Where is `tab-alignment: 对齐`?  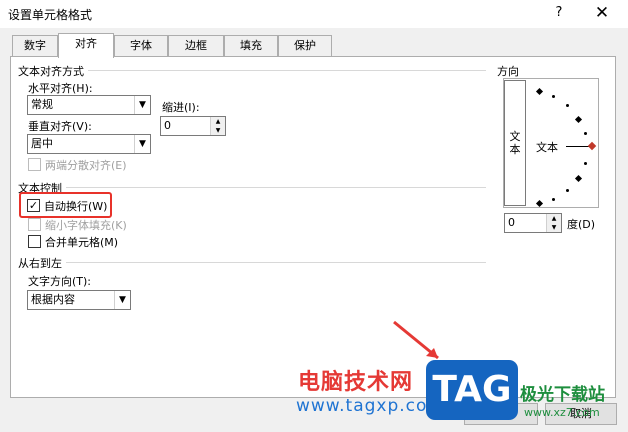
tab-alignment: 对齐 is located at coordinates (86, 45).